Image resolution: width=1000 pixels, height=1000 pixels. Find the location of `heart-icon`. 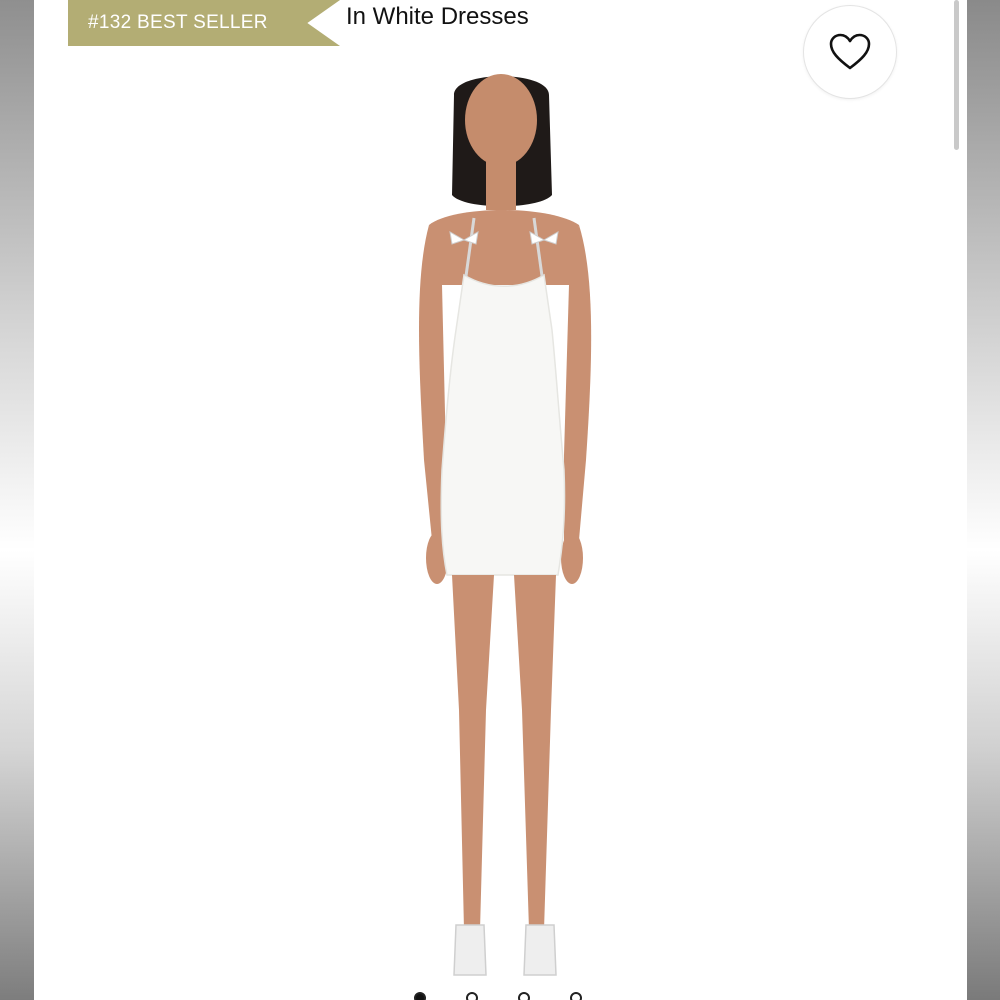

heart-icon is located at coordinates (850, 51).